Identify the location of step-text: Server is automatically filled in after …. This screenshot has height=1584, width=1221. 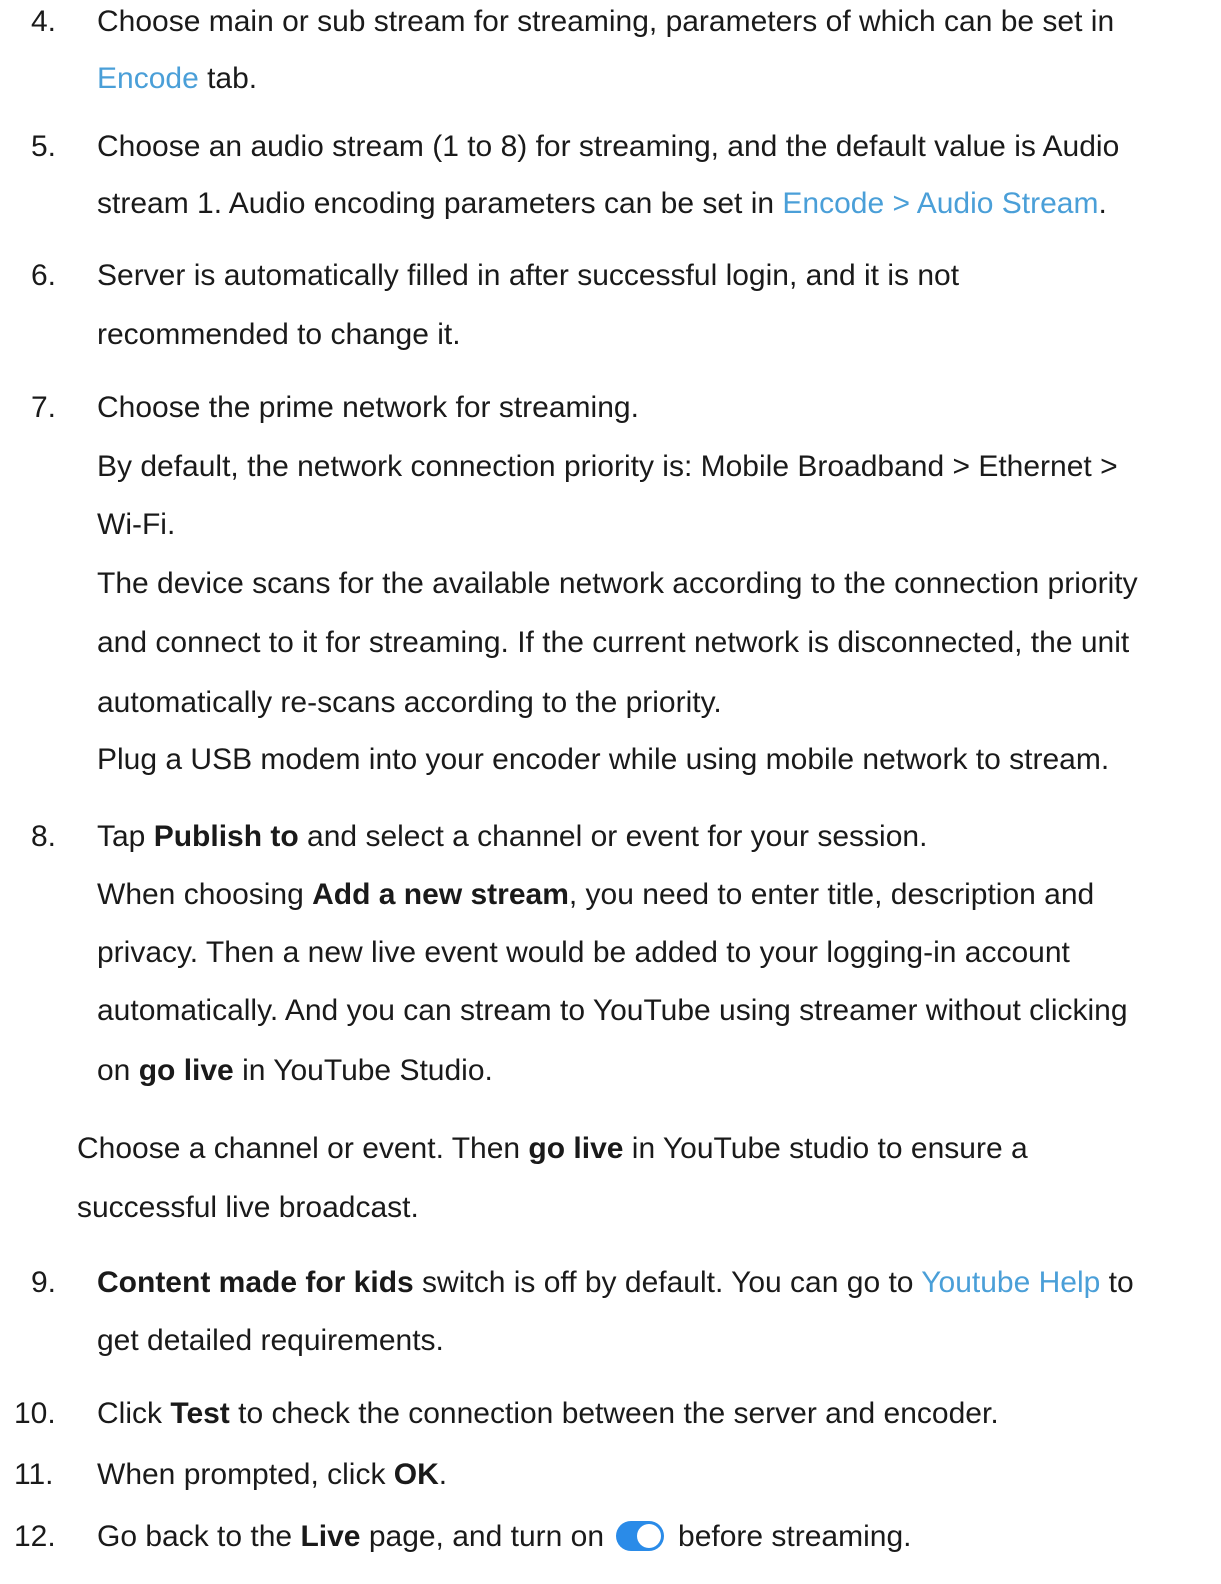
(528, 275).